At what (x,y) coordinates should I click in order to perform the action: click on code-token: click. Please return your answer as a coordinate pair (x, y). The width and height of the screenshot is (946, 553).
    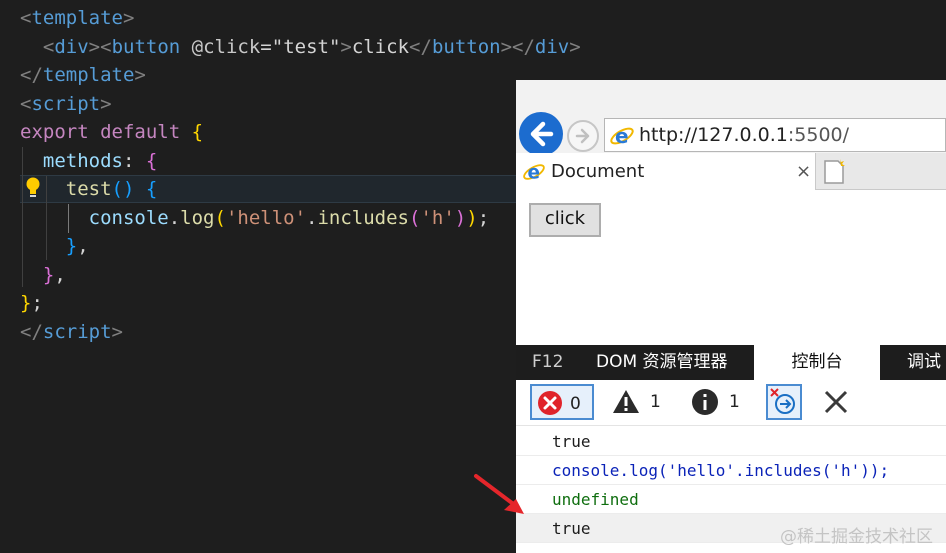
    Looking at the image, I should click on (380, 46).